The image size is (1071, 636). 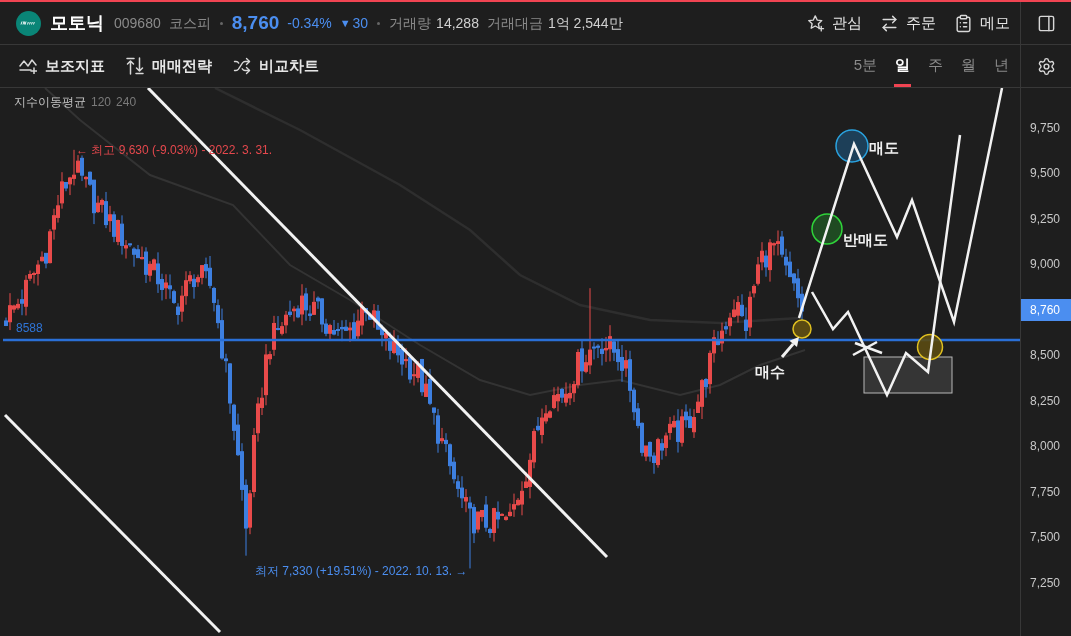 What do you see at coordinates (1045, 492) in the screenshot?
I see `price-tick-label: 7,750` at bounding box center [1045, 492].